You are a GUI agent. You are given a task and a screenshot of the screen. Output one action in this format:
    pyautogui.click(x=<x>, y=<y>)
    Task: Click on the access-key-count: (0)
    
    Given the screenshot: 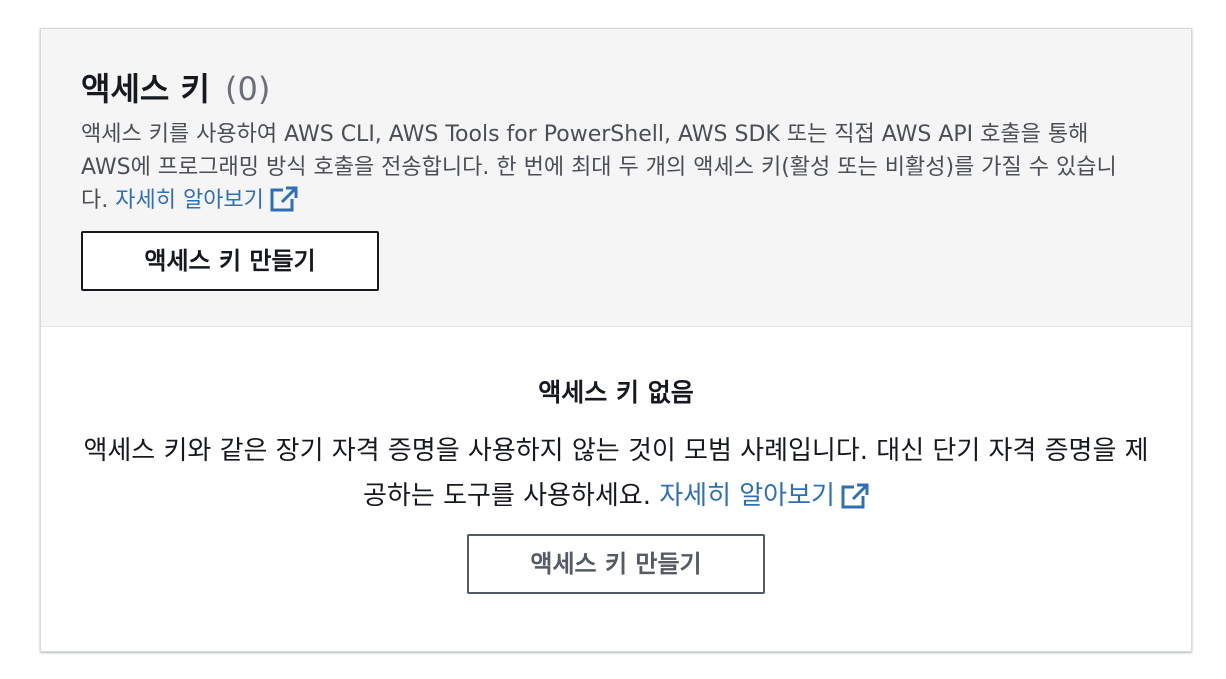 What is the action you would take?
    pyautogui.click(x=248, y=89)
    